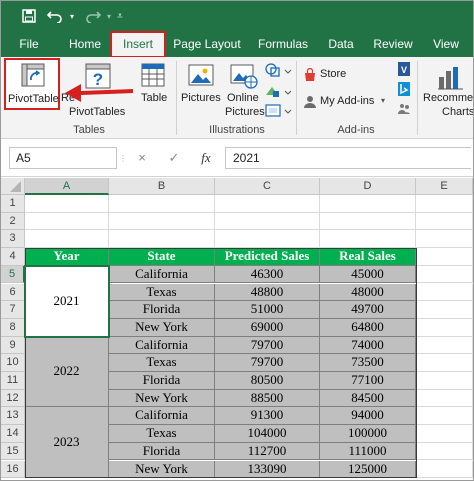 This screenshot has height=481, width=474. I want to click on pivottable-button: PivotTable, so click(32, 84).